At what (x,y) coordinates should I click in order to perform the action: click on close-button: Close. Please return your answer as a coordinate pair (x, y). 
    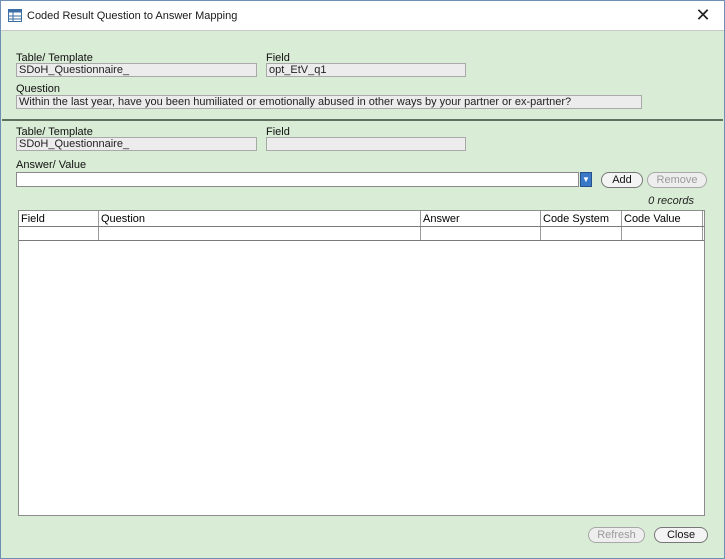
    Looking at the image, I should click on (681, 535).